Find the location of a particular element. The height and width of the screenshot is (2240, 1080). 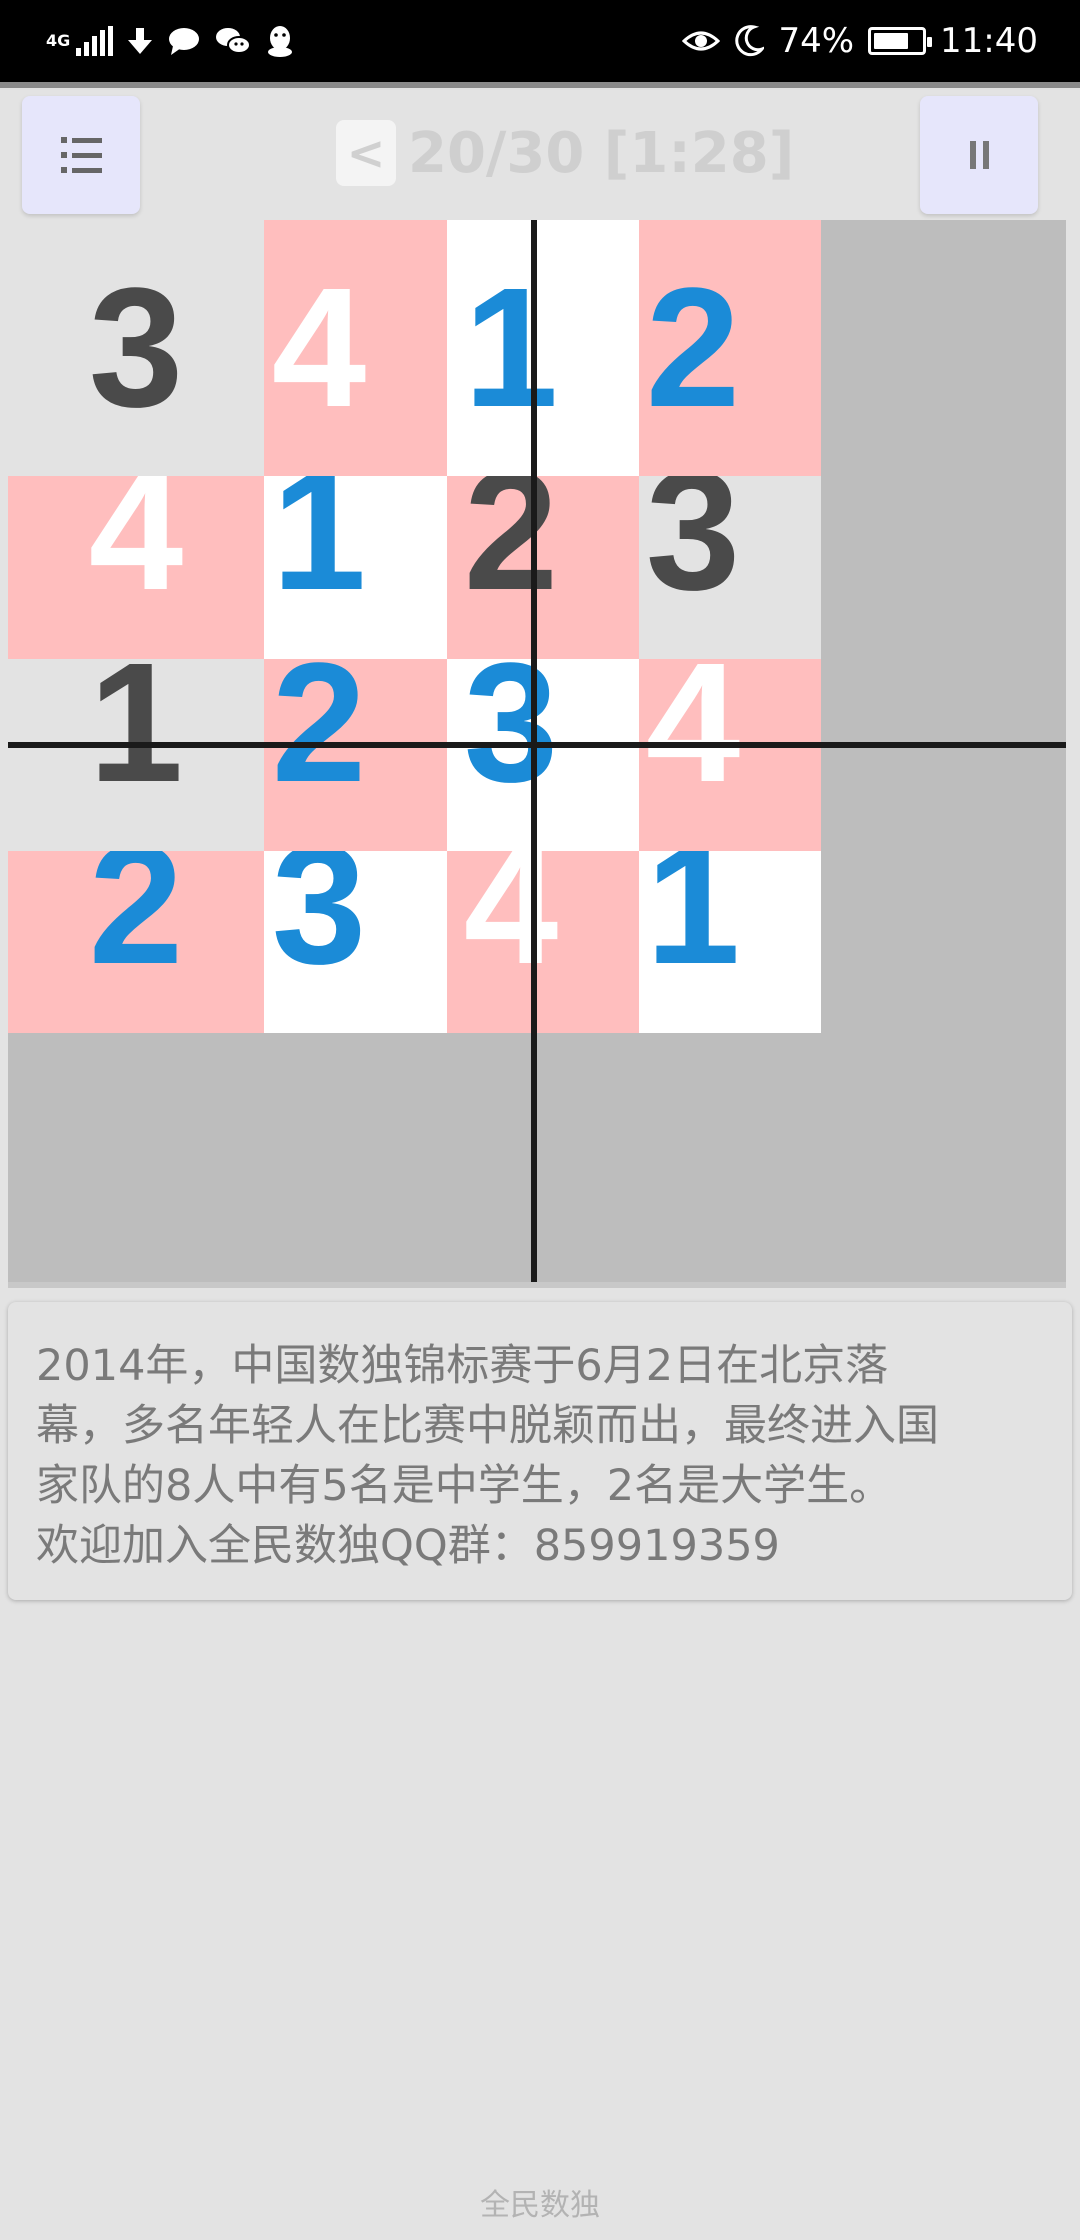

menu-button is located at coordinates (81, 155).